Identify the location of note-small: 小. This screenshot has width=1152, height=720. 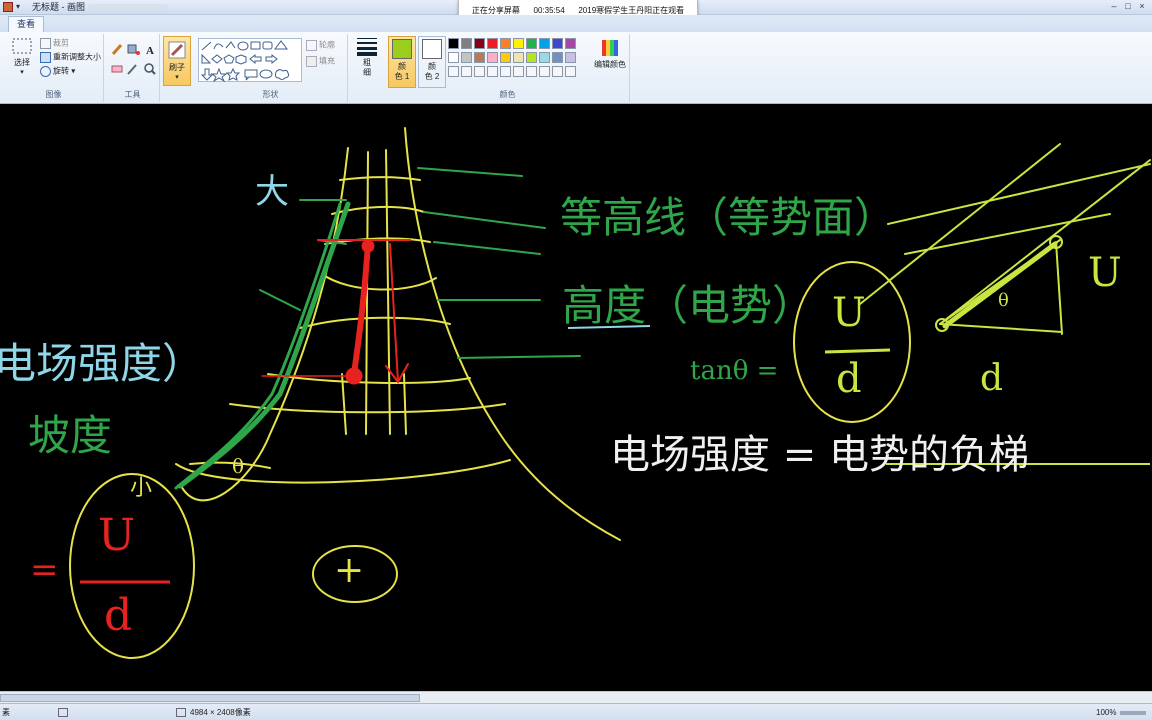
(141, 488).